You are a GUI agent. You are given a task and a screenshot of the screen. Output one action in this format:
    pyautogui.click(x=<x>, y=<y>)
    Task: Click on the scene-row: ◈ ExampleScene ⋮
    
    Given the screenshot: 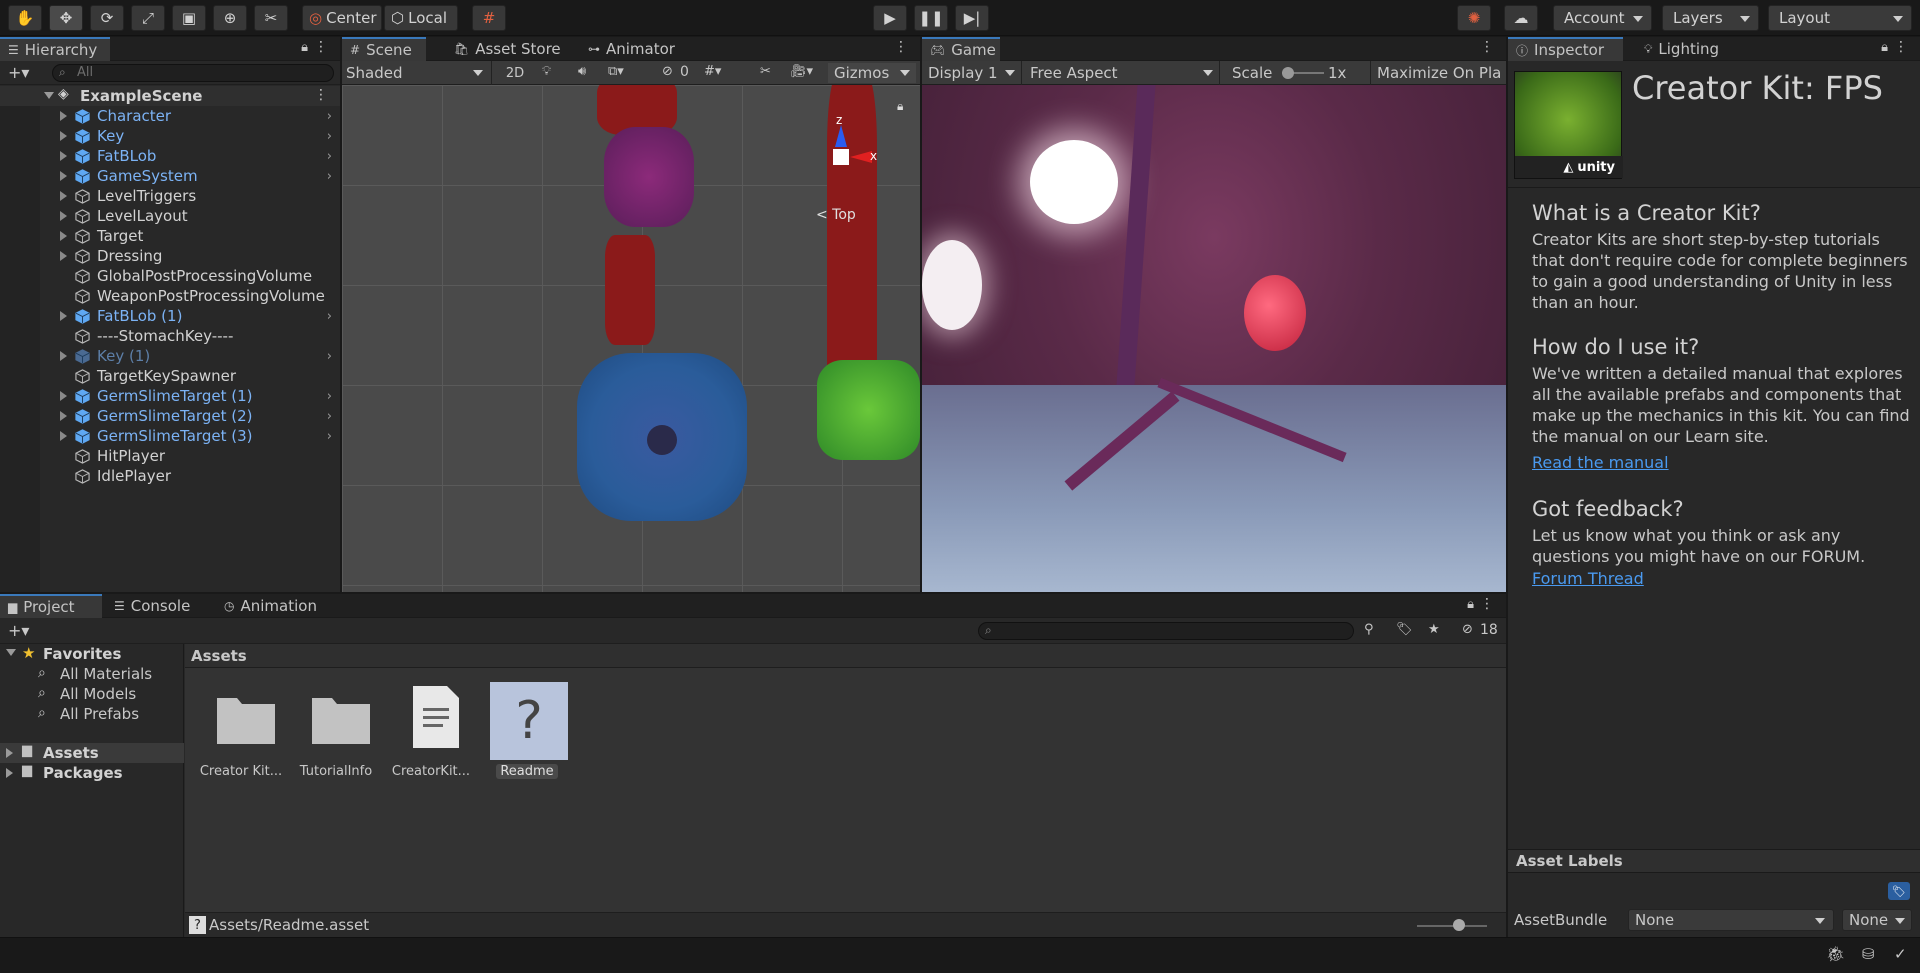 What is the action you would take?
    pyautogui.click(x=170, y=96)
    